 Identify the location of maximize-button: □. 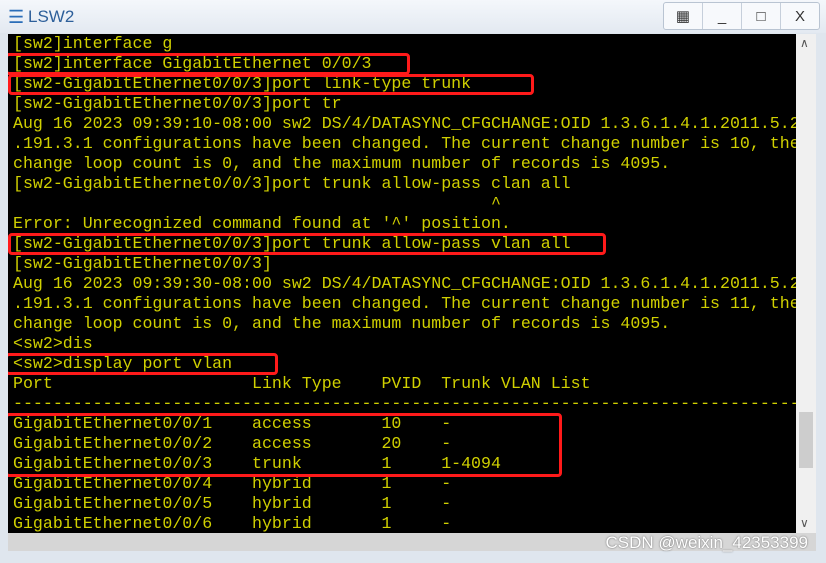
(760, 16).